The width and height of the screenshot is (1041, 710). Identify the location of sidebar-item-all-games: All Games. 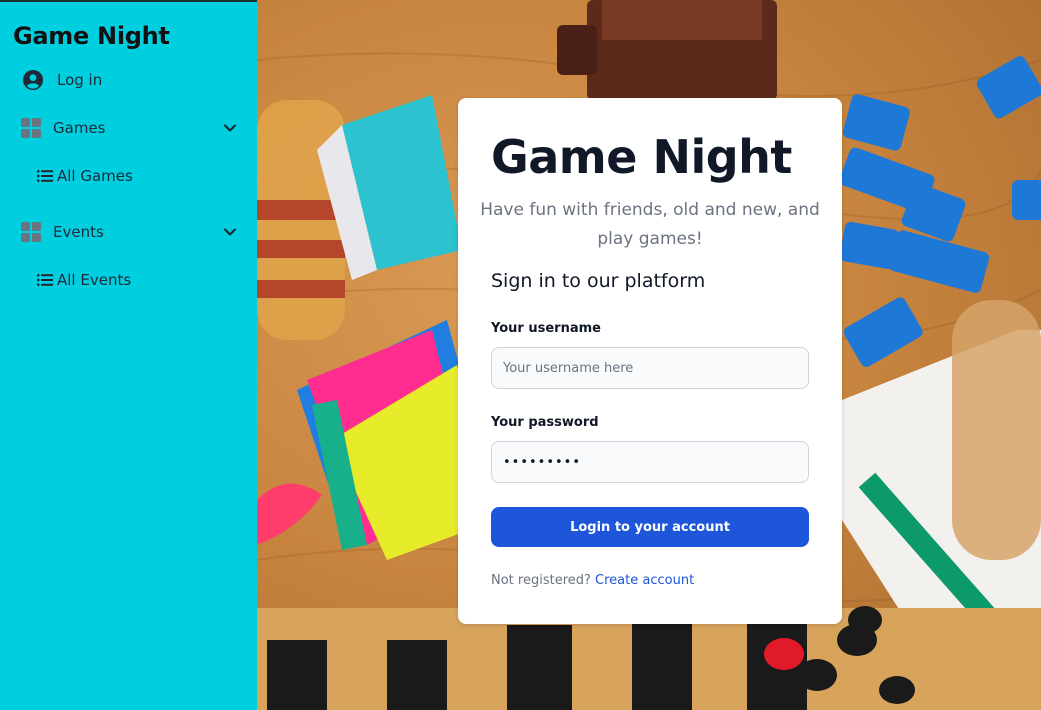
(128, 176).